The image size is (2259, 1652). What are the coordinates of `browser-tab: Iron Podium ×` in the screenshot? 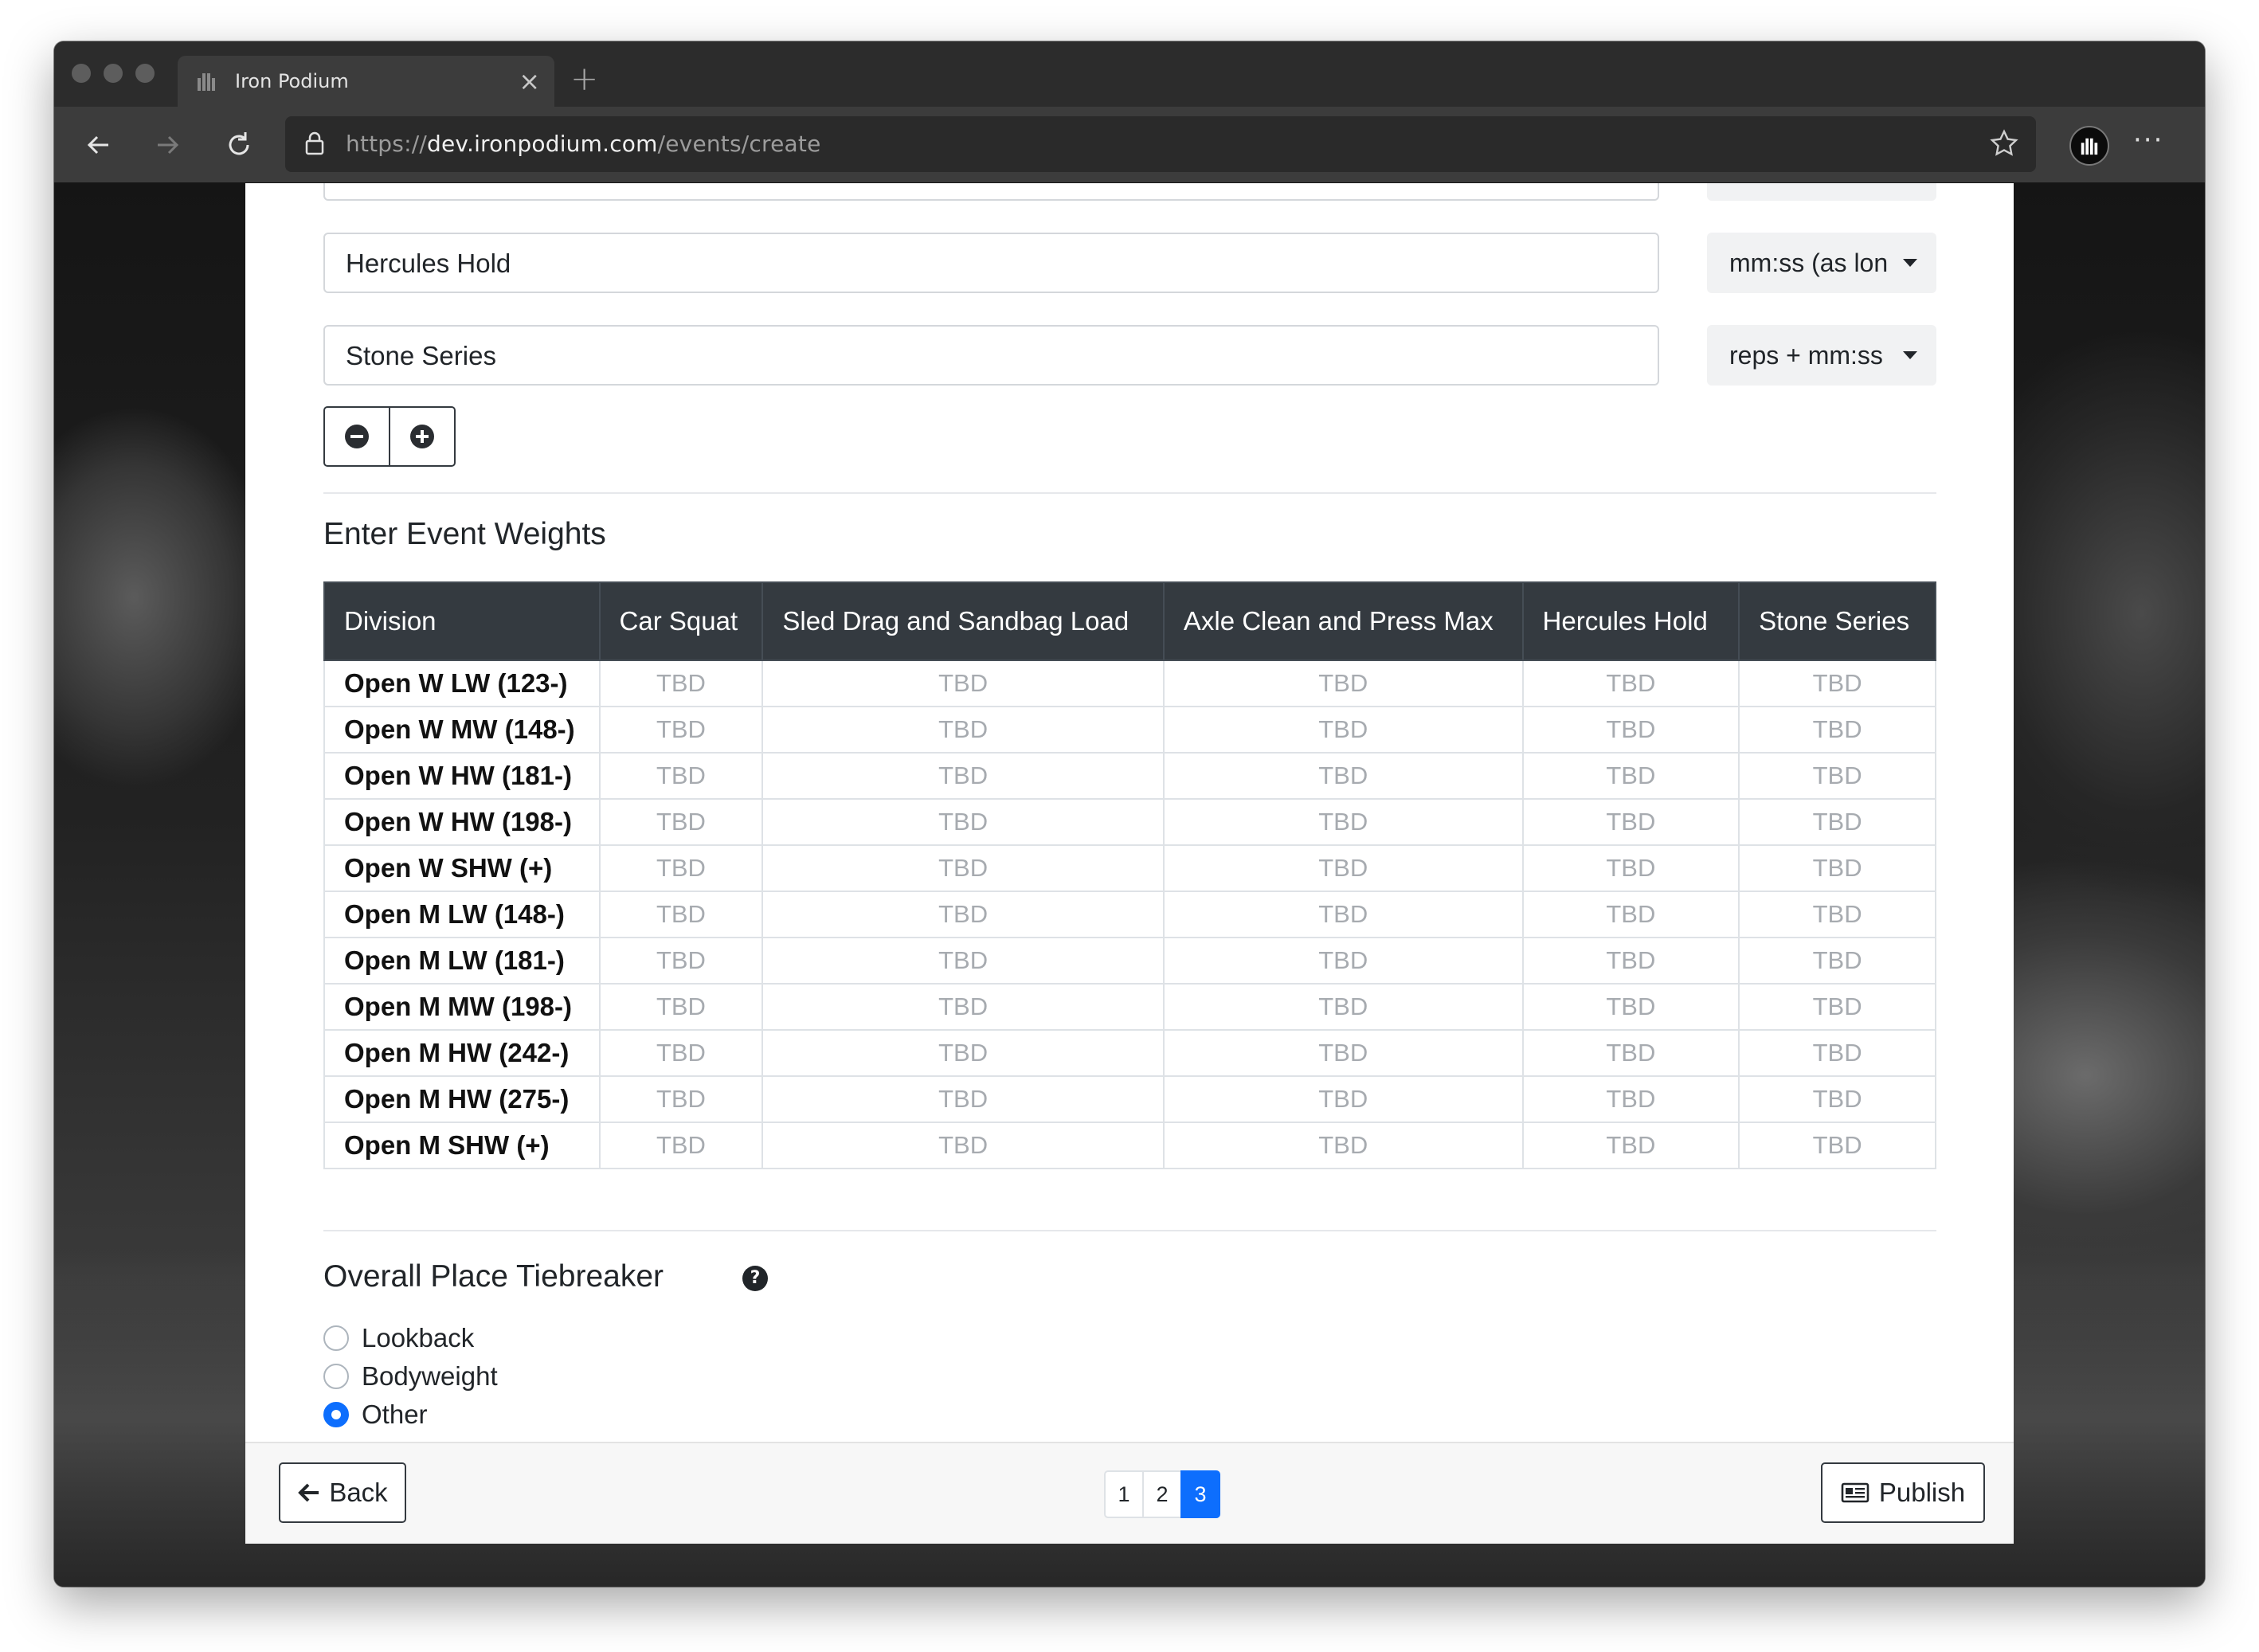 It's located at (366, 81).